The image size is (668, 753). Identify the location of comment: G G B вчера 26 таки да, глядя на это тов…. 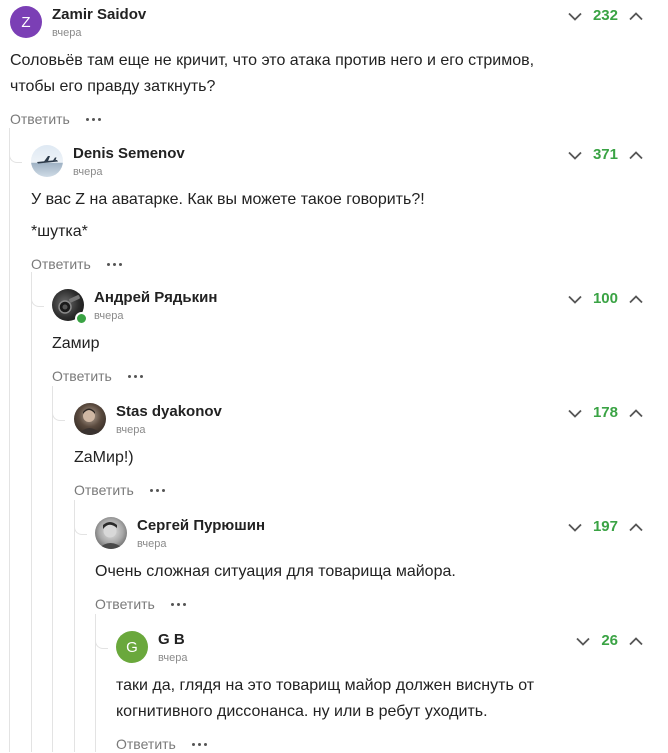
(392, 692).